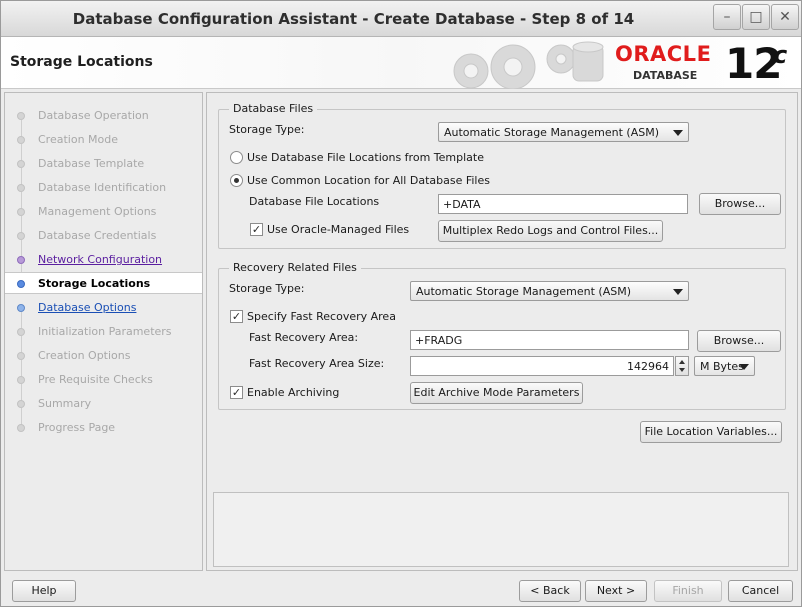 The width and height of the screenshot is (802, 607). Describe the element at coordinates (103, 265) in the screenshot. I see `step-network-configuration: Network Configuration` at that location.